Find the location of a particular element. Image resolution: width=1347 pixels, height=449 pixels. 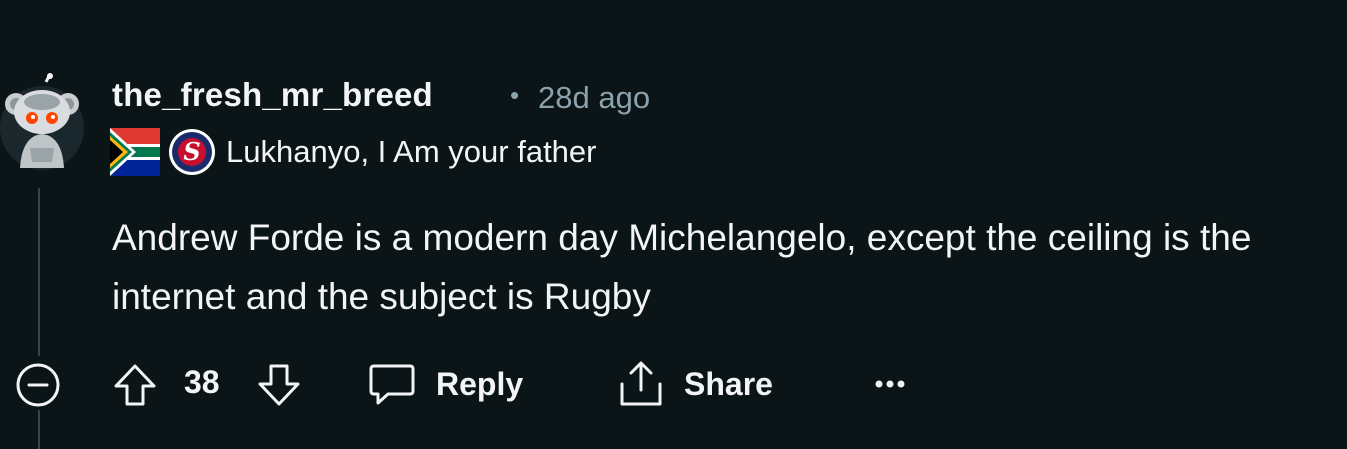

stormers-logo-icon: S is located at coordinates (192, 152).